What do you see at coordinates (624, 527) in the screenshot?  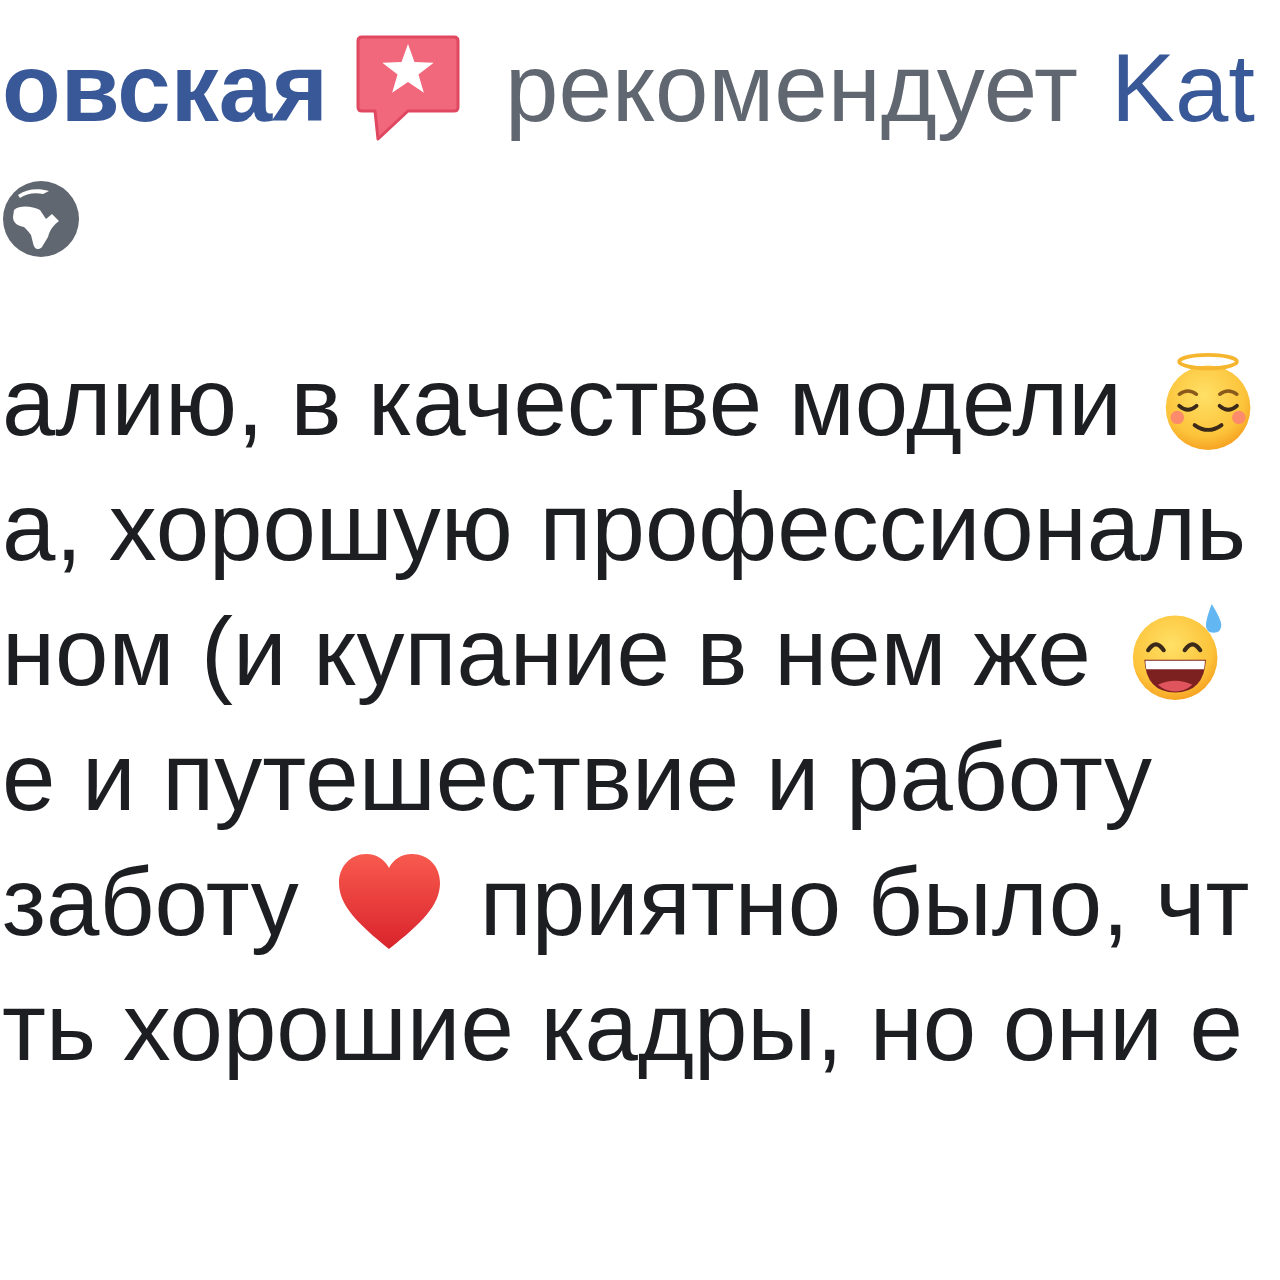 I see `post-text: а, хорошую профессиональ` at bounding box center [624, 527].